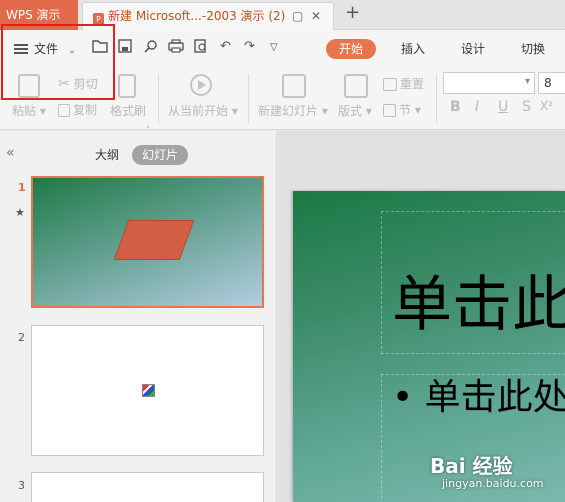 The image size is (565, 502). What do you see at coordinates (526, 107) in the screenshot?
I see `strikethrough-button: S` at bounding box center [526, 107].